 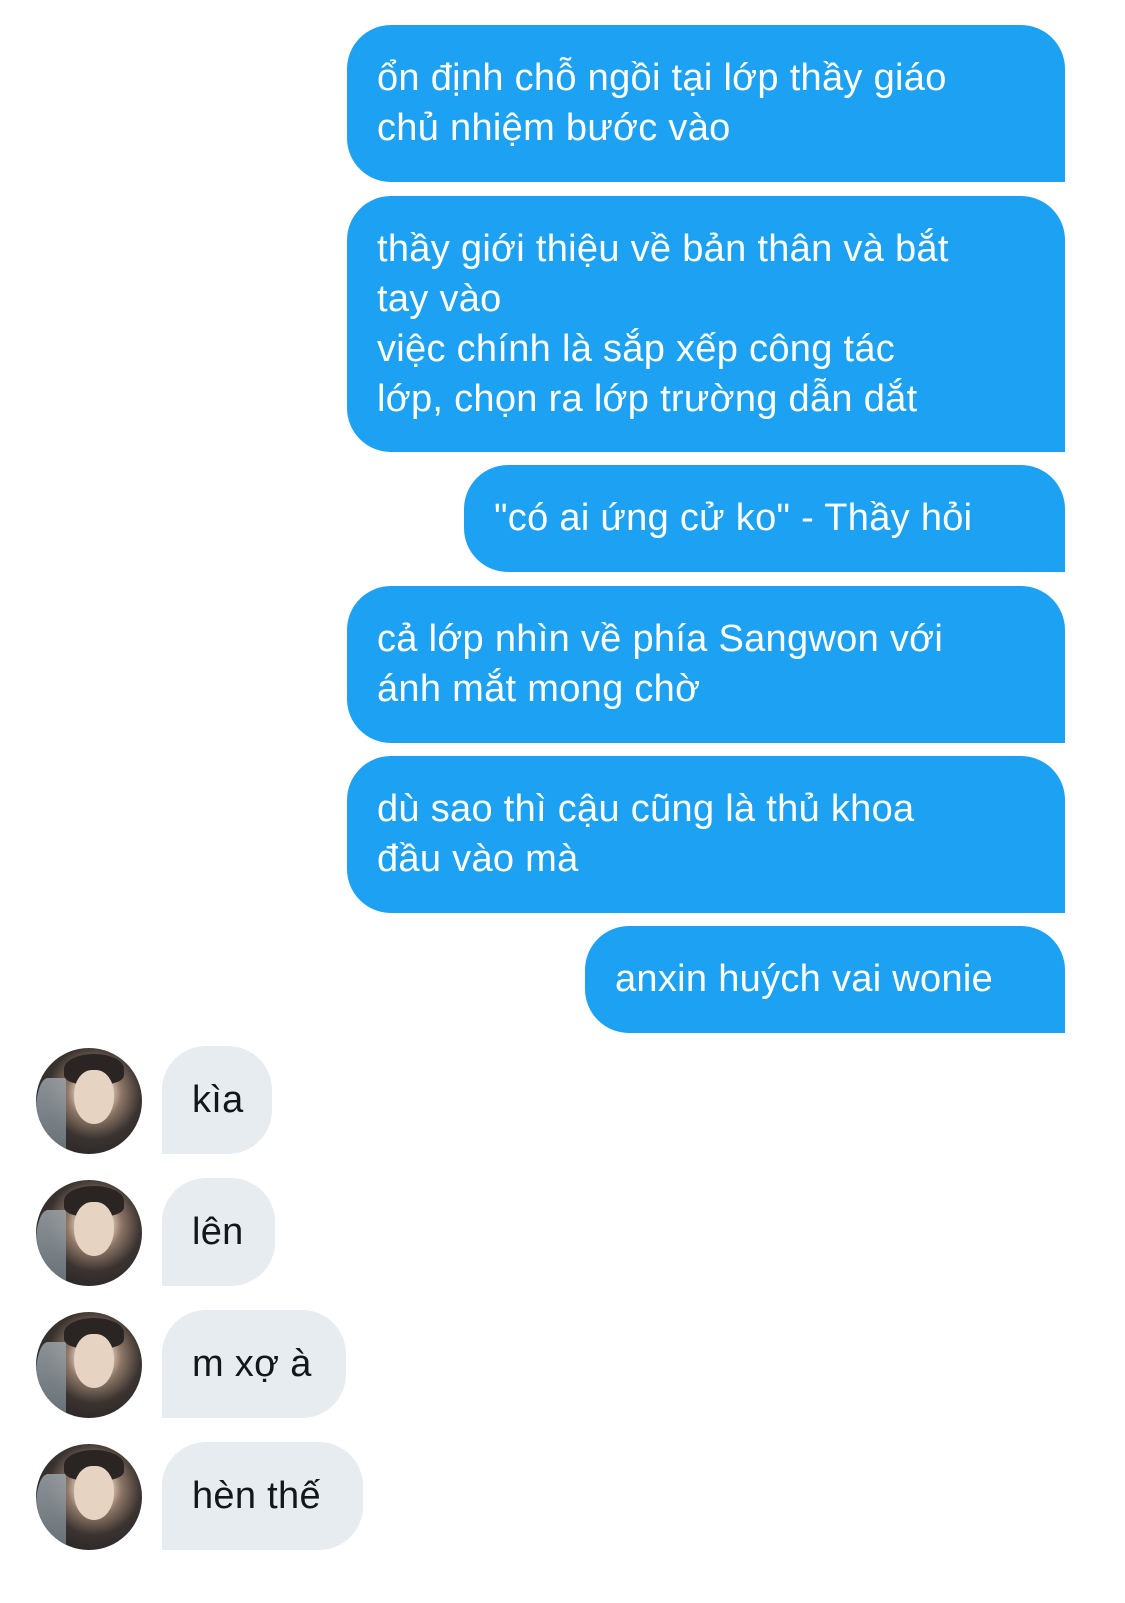 What do you see at coordinates (764, 518) in the screenshot?
I see `outgoing-message: "có ai ứng cử ko" - Thầy hỏi` at bounding box center [764, 518].